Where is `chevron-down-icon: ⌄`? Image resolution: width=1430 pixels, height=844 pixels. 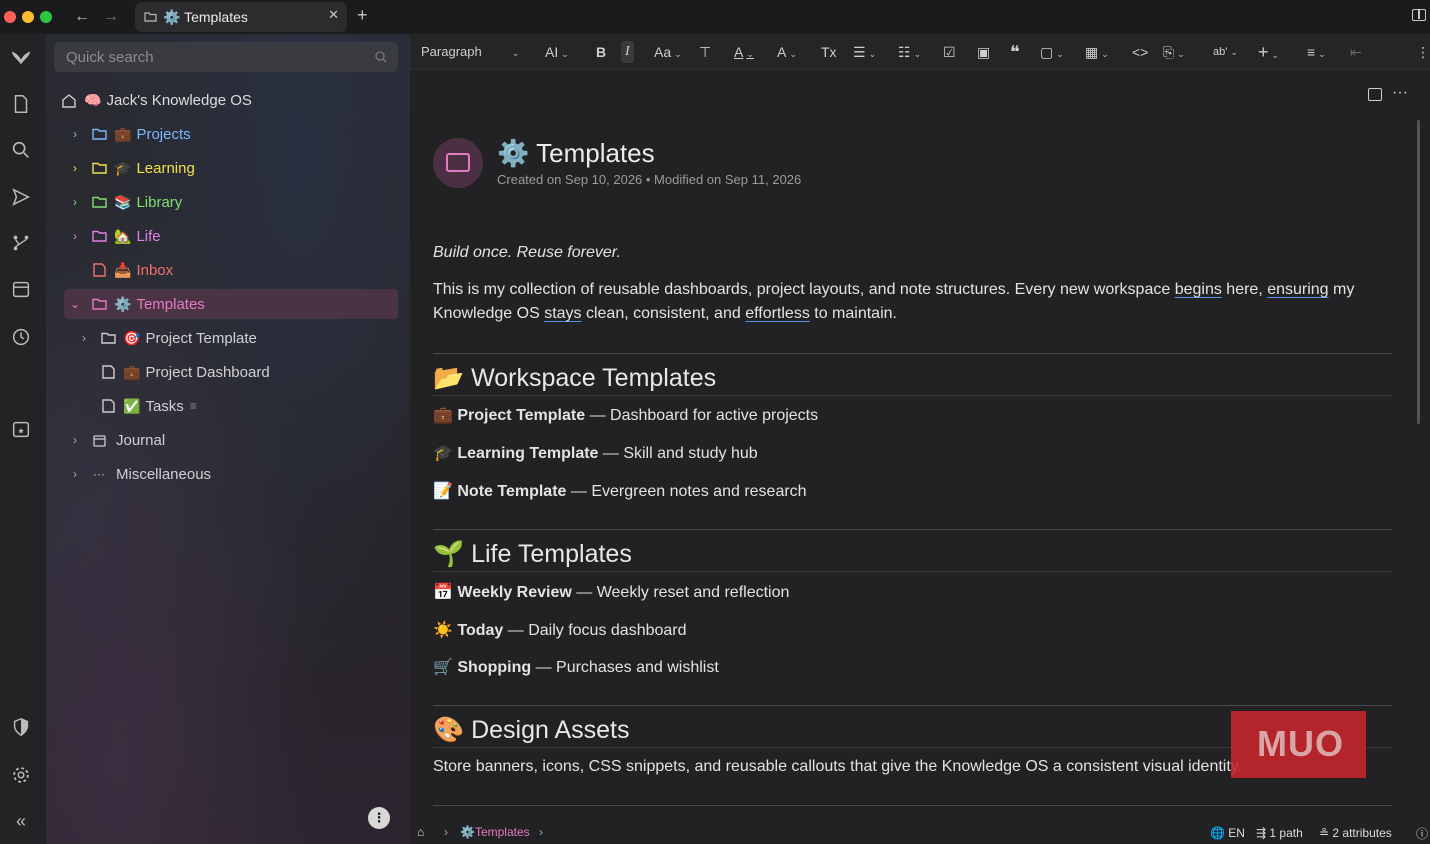
chevron-down-icon: ⌄ is located at coordinates (75, 304).